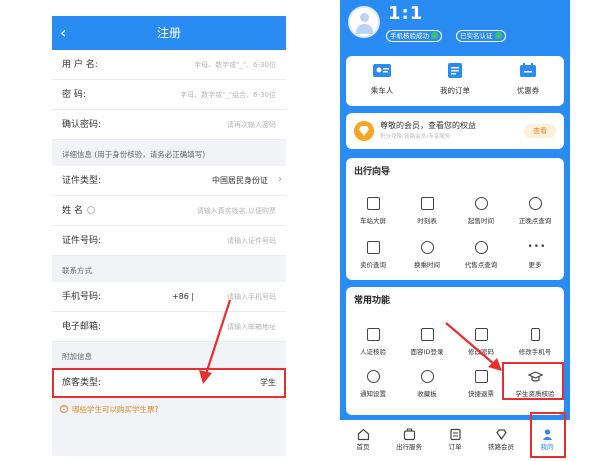  Describe the element at coordinates (115, 410) in the screenshot. I see `notice-text: 哪些学生可以购买学生票?` at that location.